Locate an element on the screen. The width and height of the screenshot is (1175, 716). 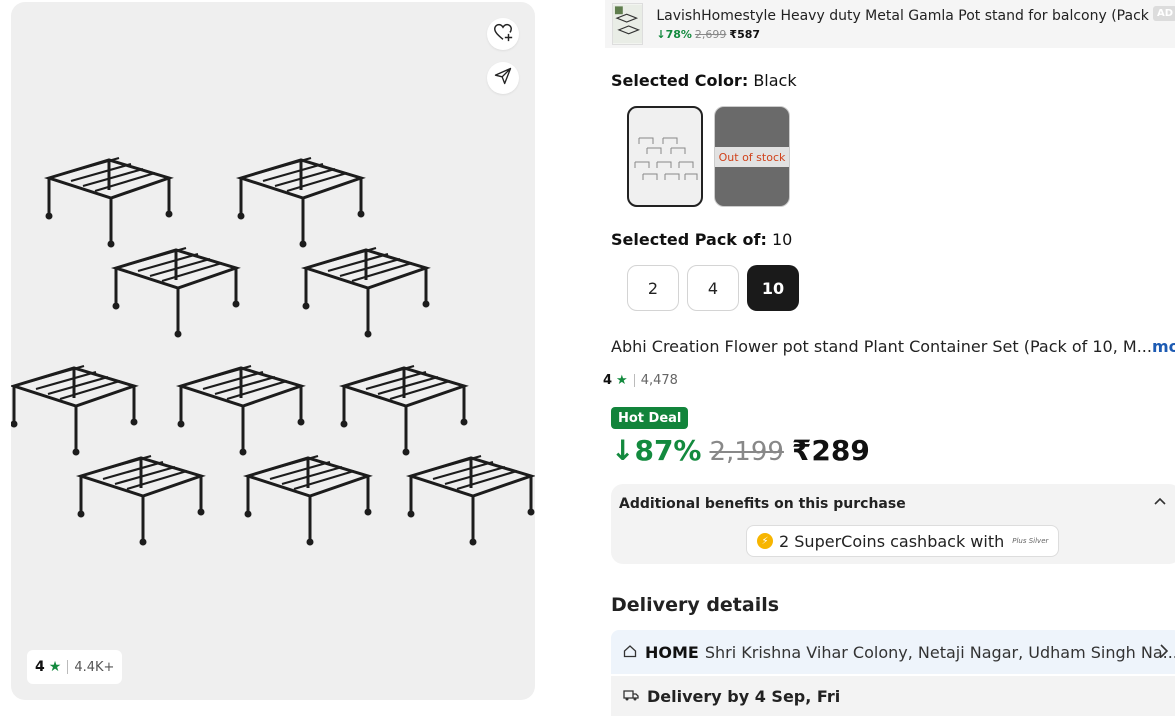
plus-silver-logo: Plus Silver is located at coordinates (1030, 541).